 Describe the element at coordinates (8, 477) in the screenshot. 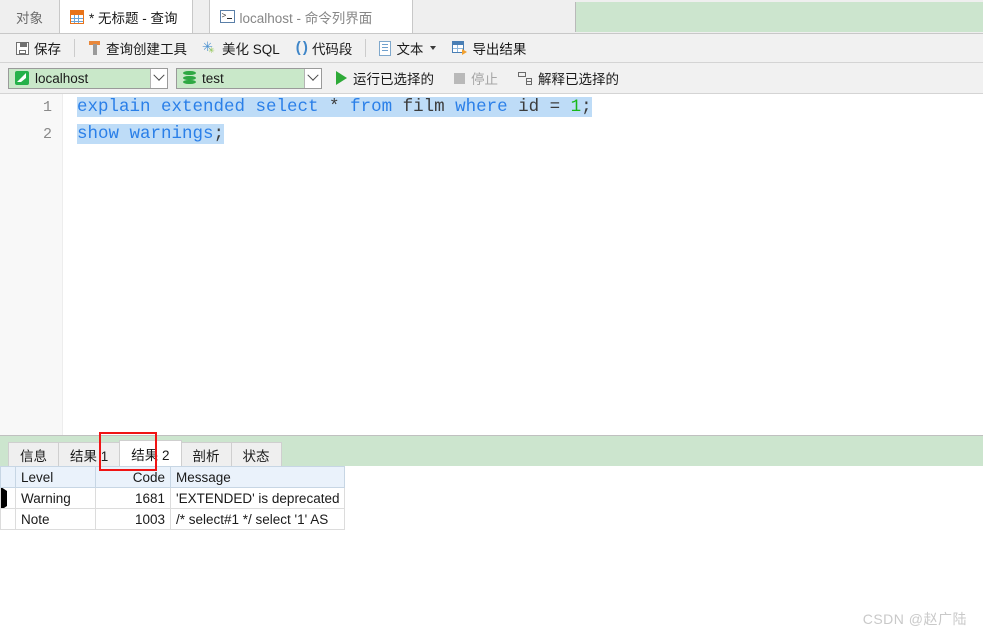

I see `row-indicator-header` at that location.